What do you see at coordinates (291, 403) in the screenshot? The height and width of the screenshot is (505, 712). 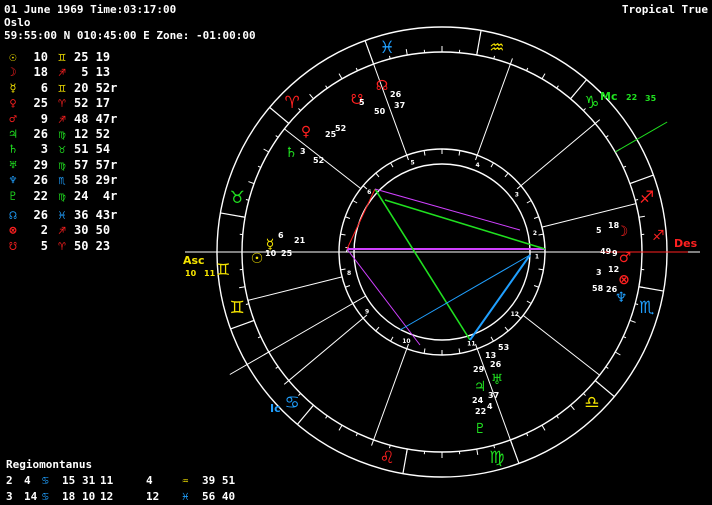 I see `zodiac-sign-icon: ♋` at bounding box center [291, 403].